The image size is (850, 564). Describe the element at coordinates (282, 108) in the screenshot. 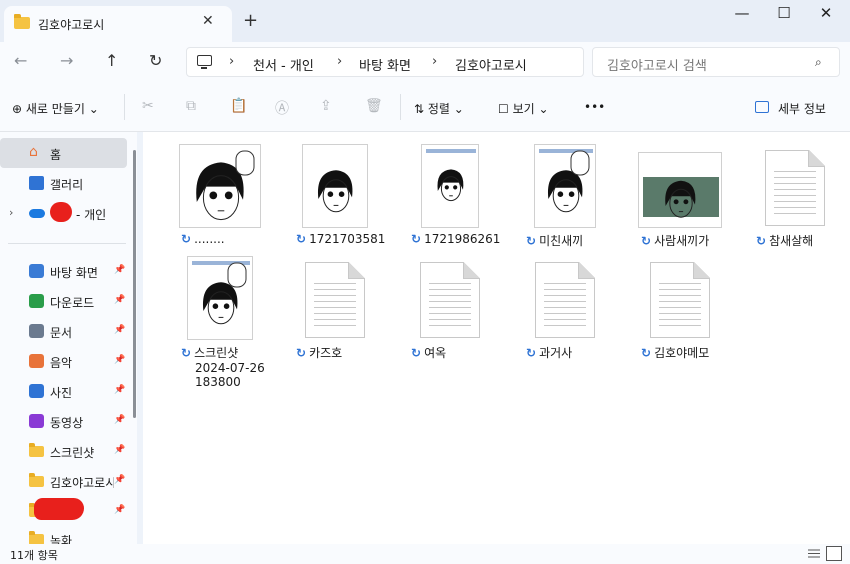

I see `rename-icon: Ⓐ` at that location.